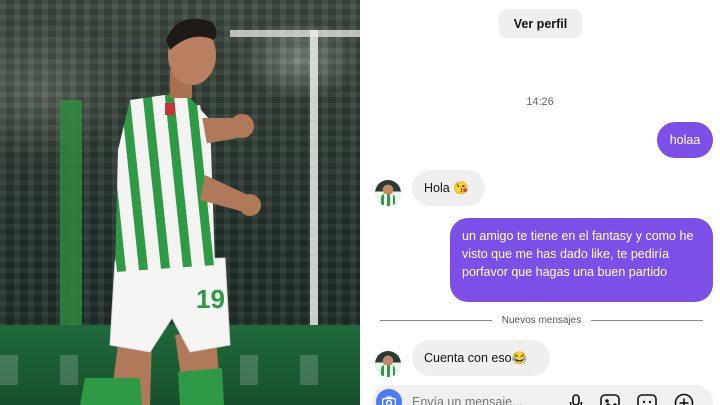 The width and height of the screenshot is (720, 405). I want to click on message-text: Cuenta con eso😂, so click(476, 357).